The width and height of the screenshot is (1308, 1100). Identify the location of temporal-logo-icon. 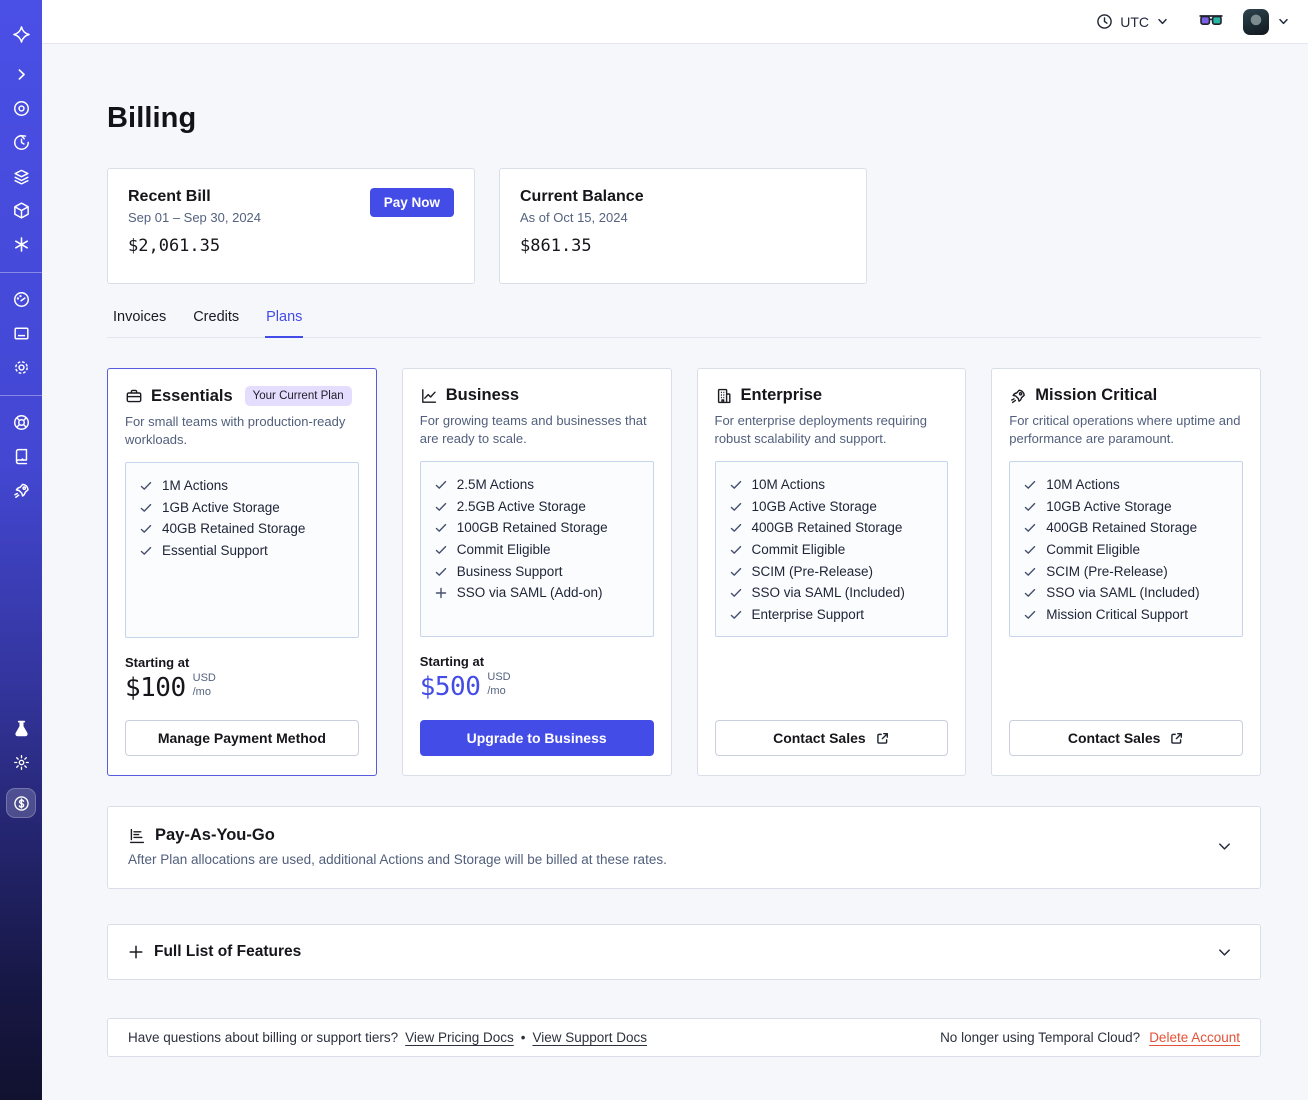
(21, 34).